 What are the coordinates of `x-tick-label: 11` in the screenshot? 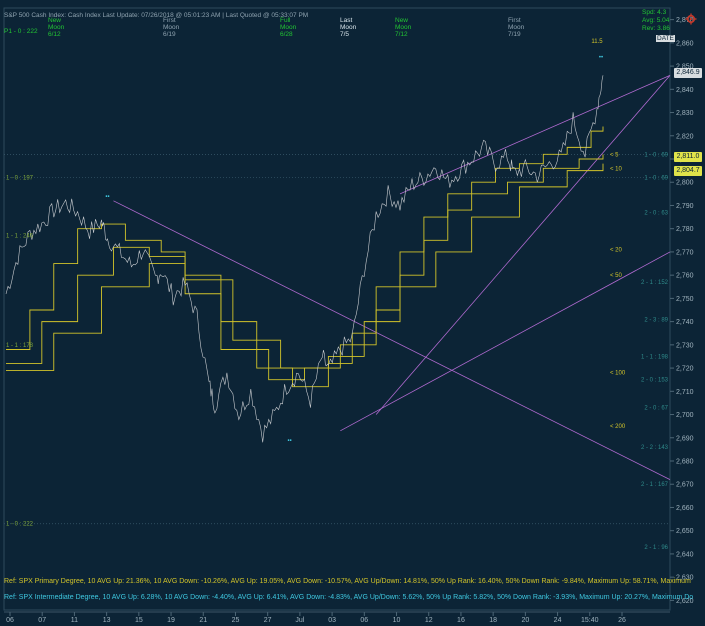 It's located at (74, 620).